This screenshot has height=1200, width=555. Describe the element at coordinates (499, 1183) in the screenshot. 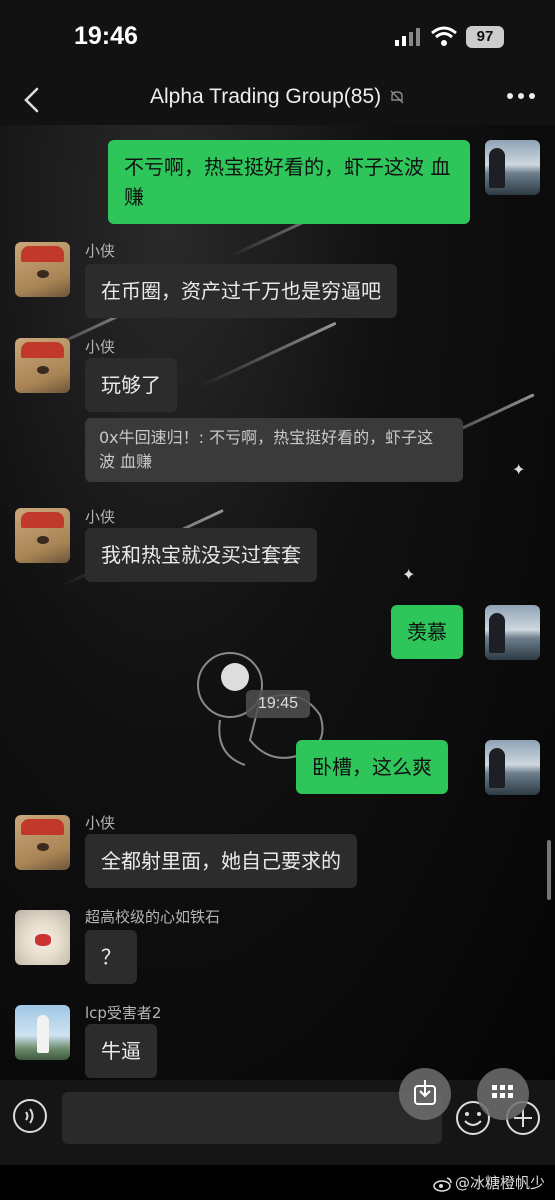

I see `watermark-text: @冰糖橙帆少` at that location.